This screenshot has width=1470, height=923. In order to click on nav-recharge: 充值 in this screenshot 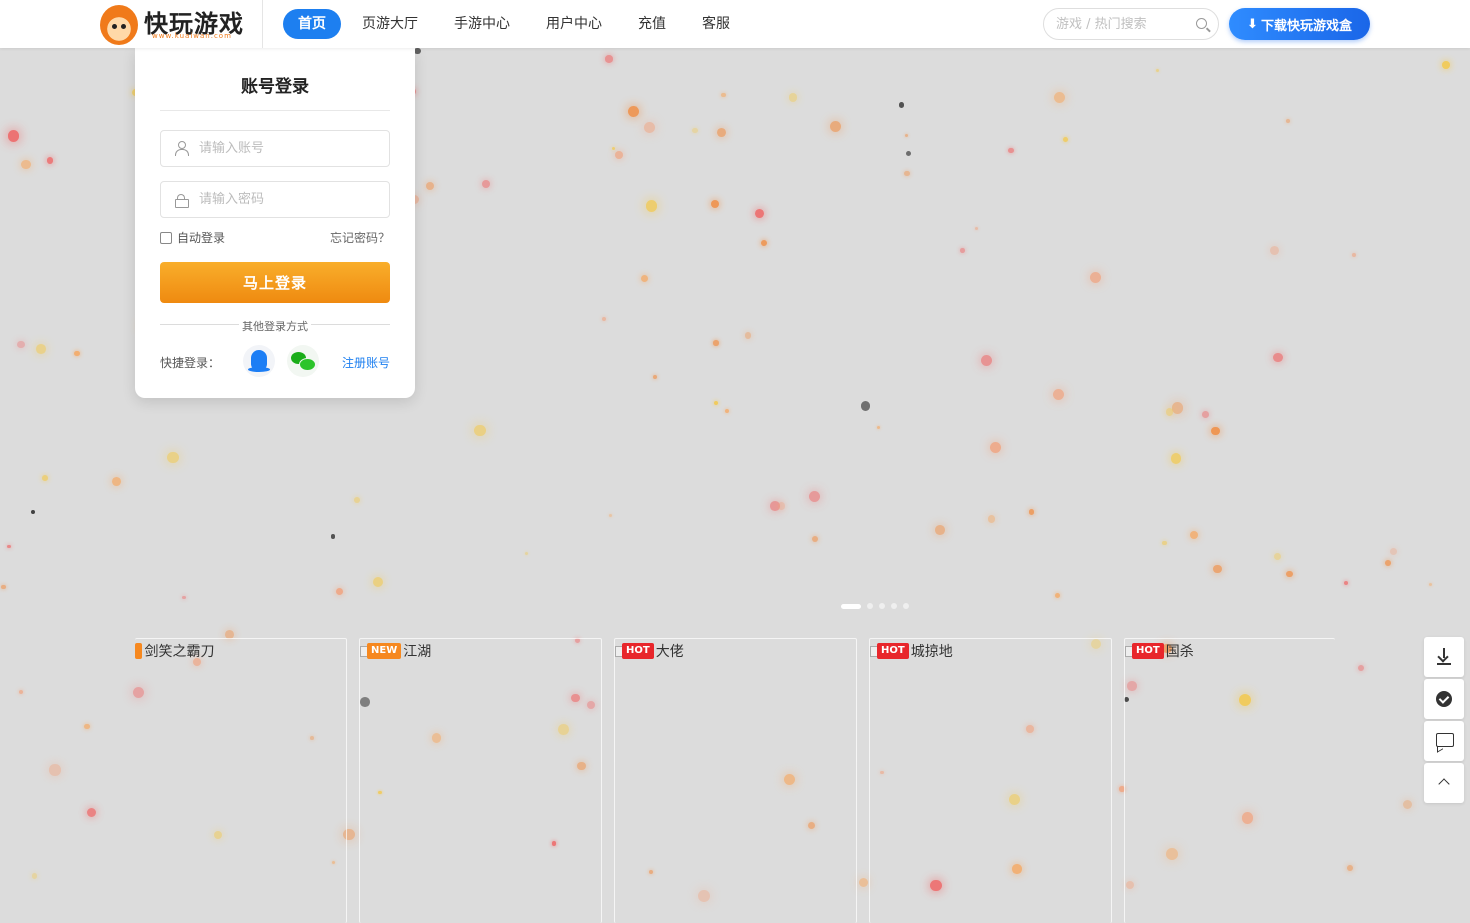, I will do `click(652, 24)`.